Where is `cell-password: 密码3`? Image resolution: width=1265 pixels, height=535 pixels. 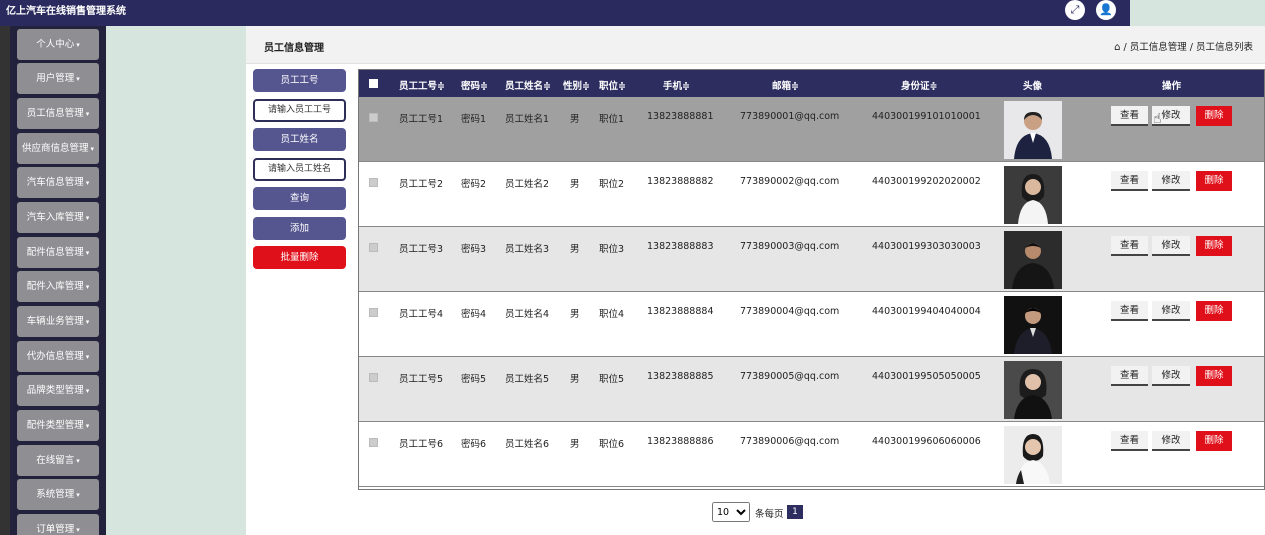
cell-password: 密码3 is located at coordinates (474, 249).